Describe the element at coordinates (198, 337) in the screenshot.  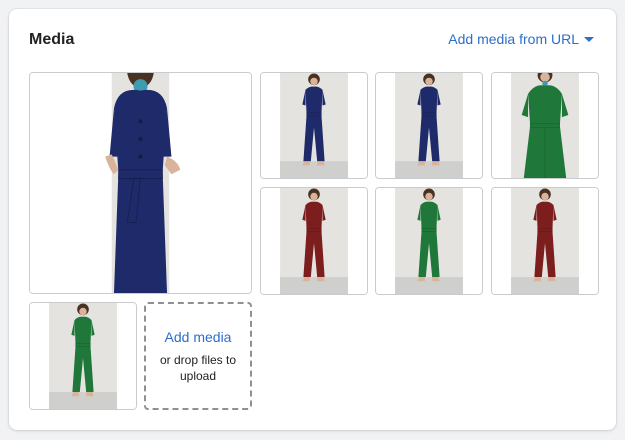
I see `add-media-button: Add media` at that location.